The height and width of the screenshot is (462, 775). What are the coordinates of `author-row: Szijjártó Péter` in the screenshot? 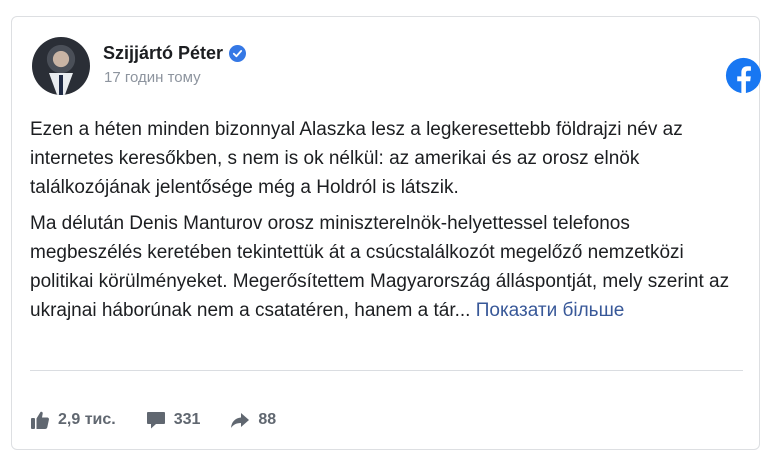 It's located at (175, 53).